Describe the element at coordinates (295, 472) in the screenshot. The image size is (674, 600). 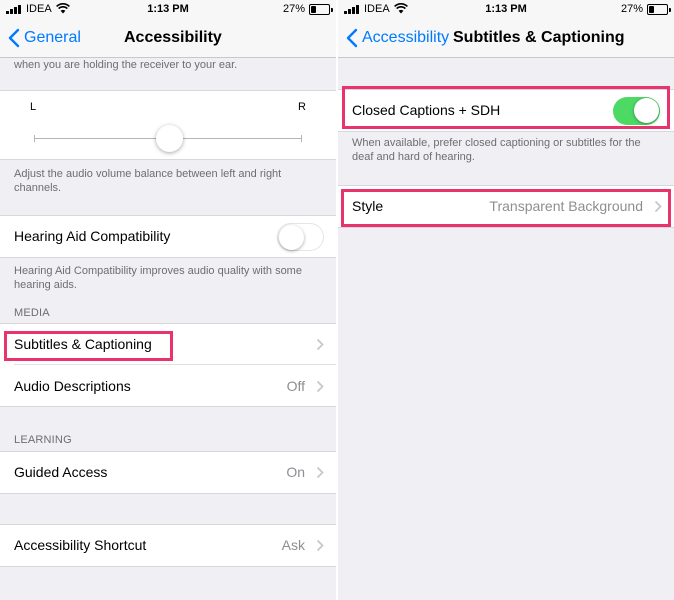
I see `row-value: On` at that location.